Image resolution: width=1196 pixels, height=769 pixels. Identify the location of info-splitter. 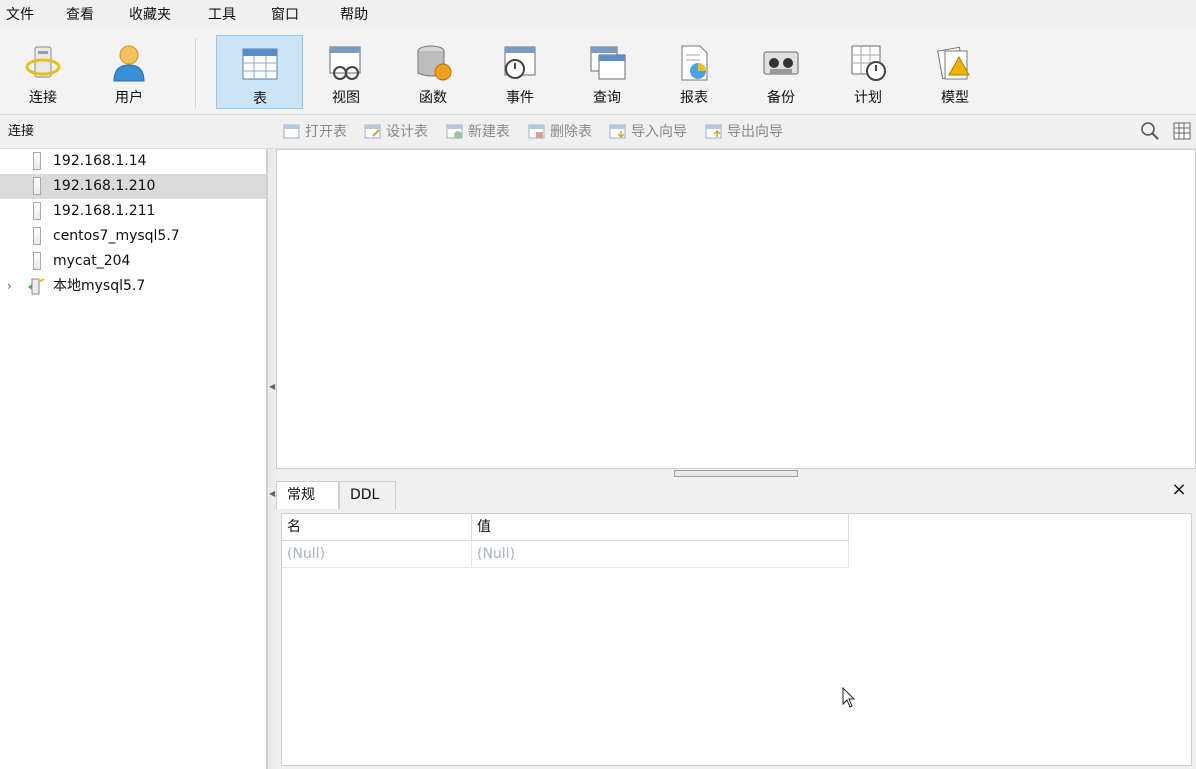
(736, 474).